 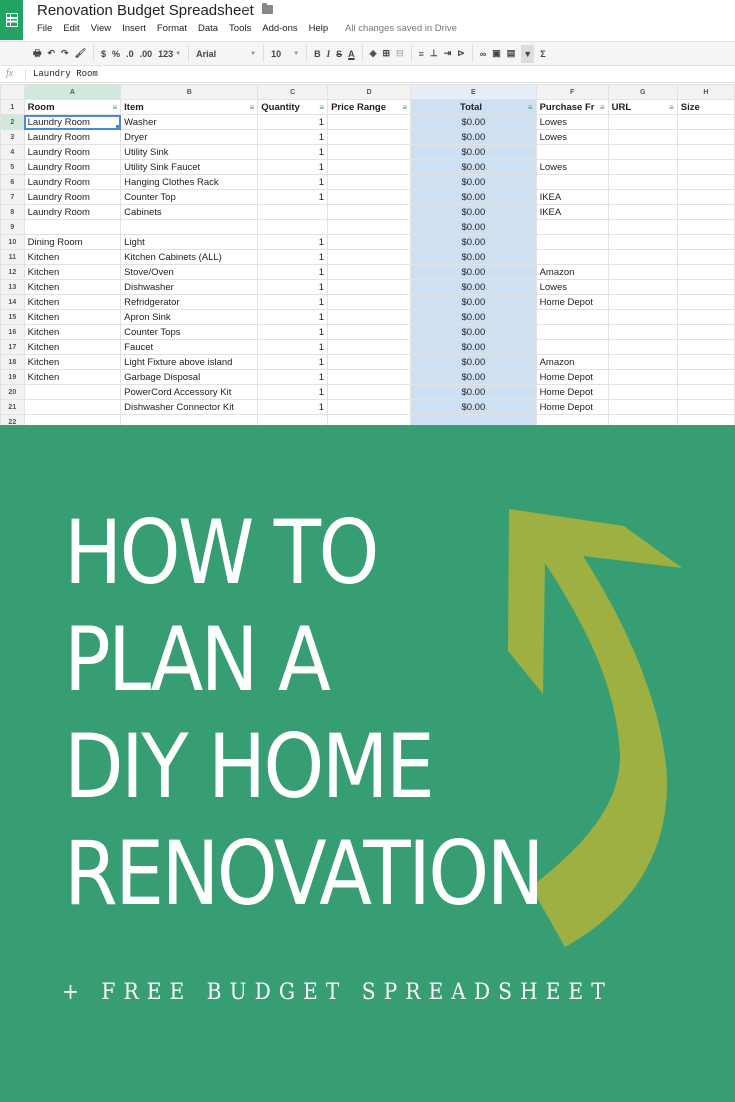 What do you see at coordinates (172, 28) in the screenshot?
I see `menu-format: Format` at bounding box center [172, 28].